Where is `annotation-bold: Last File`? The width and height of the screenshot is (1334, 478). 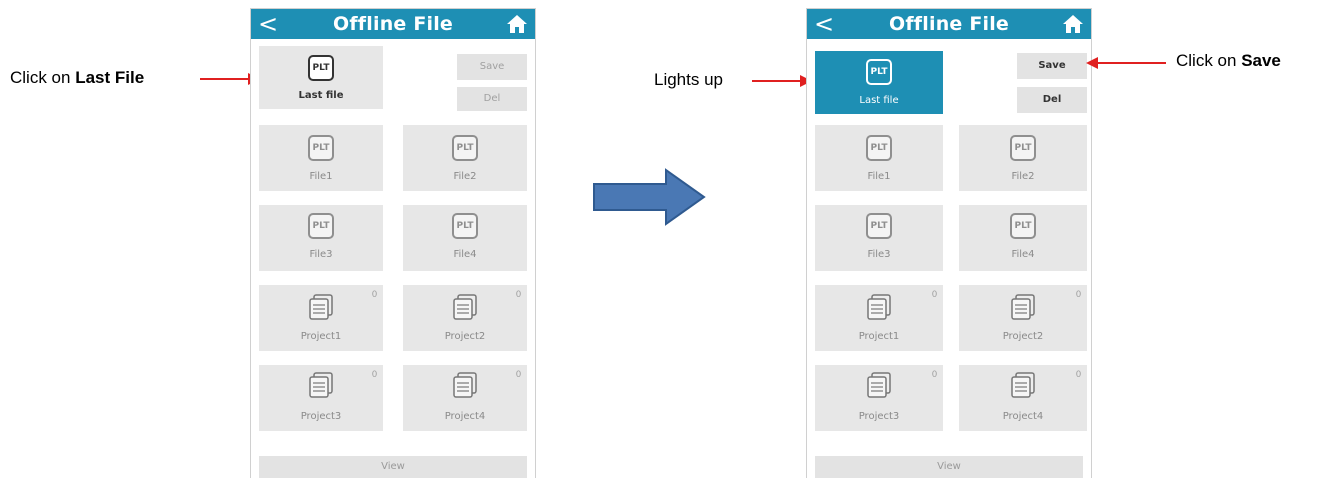
annotation-bold: Last File is located at coordinates (110, 77).